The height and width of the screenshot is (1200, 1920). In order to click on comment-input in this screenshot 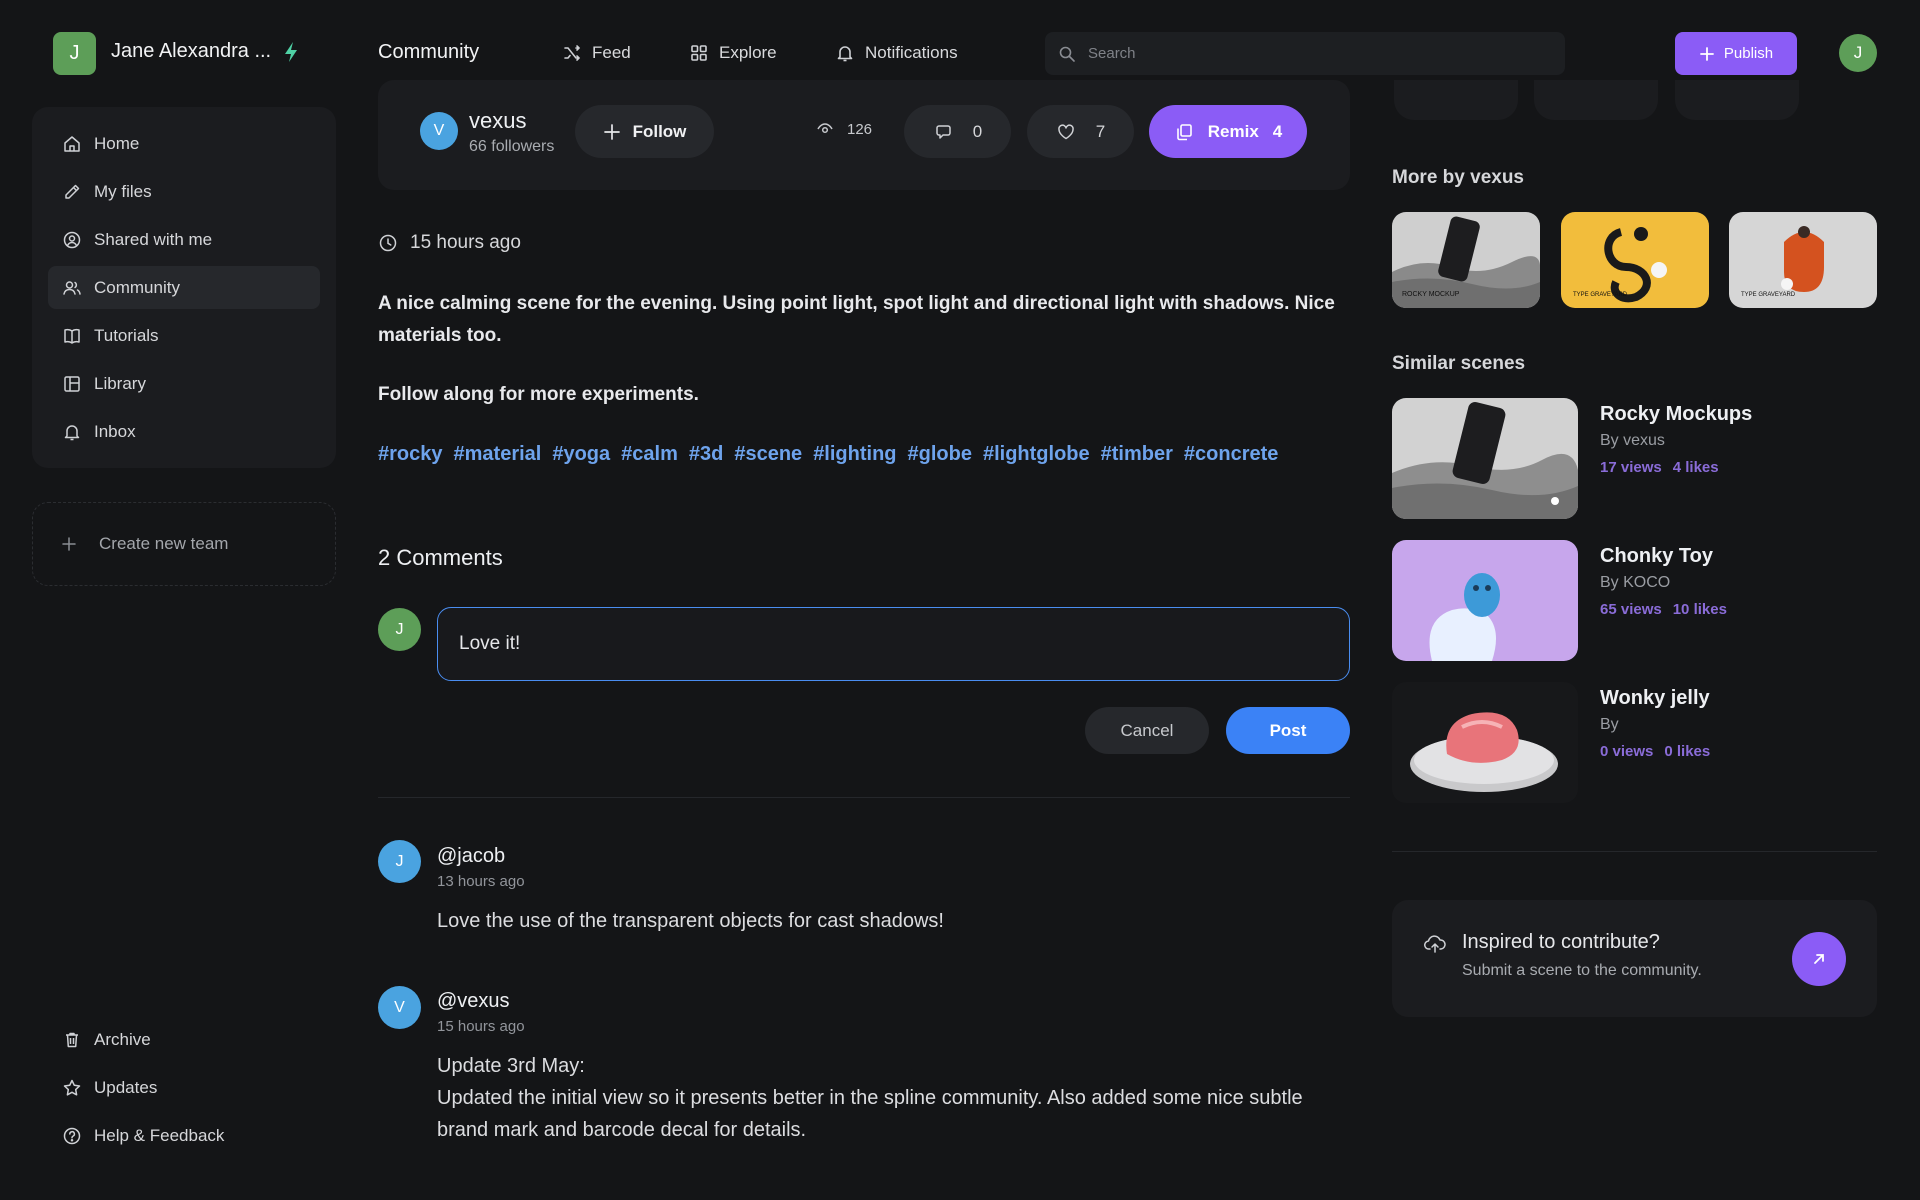, I will do `click(893, 644)`.